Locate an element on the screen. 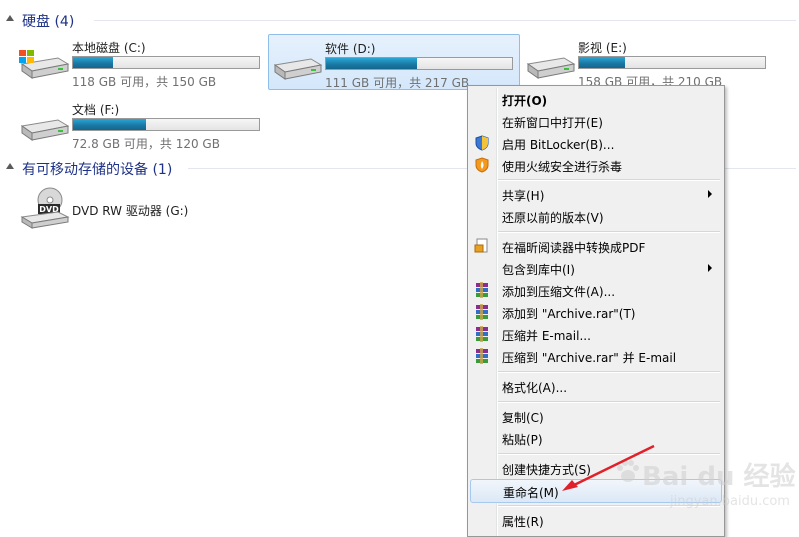 The image size is (799, 537). menu-item-label: 还原以前的版本(V) is located at coordinates (553, 218).